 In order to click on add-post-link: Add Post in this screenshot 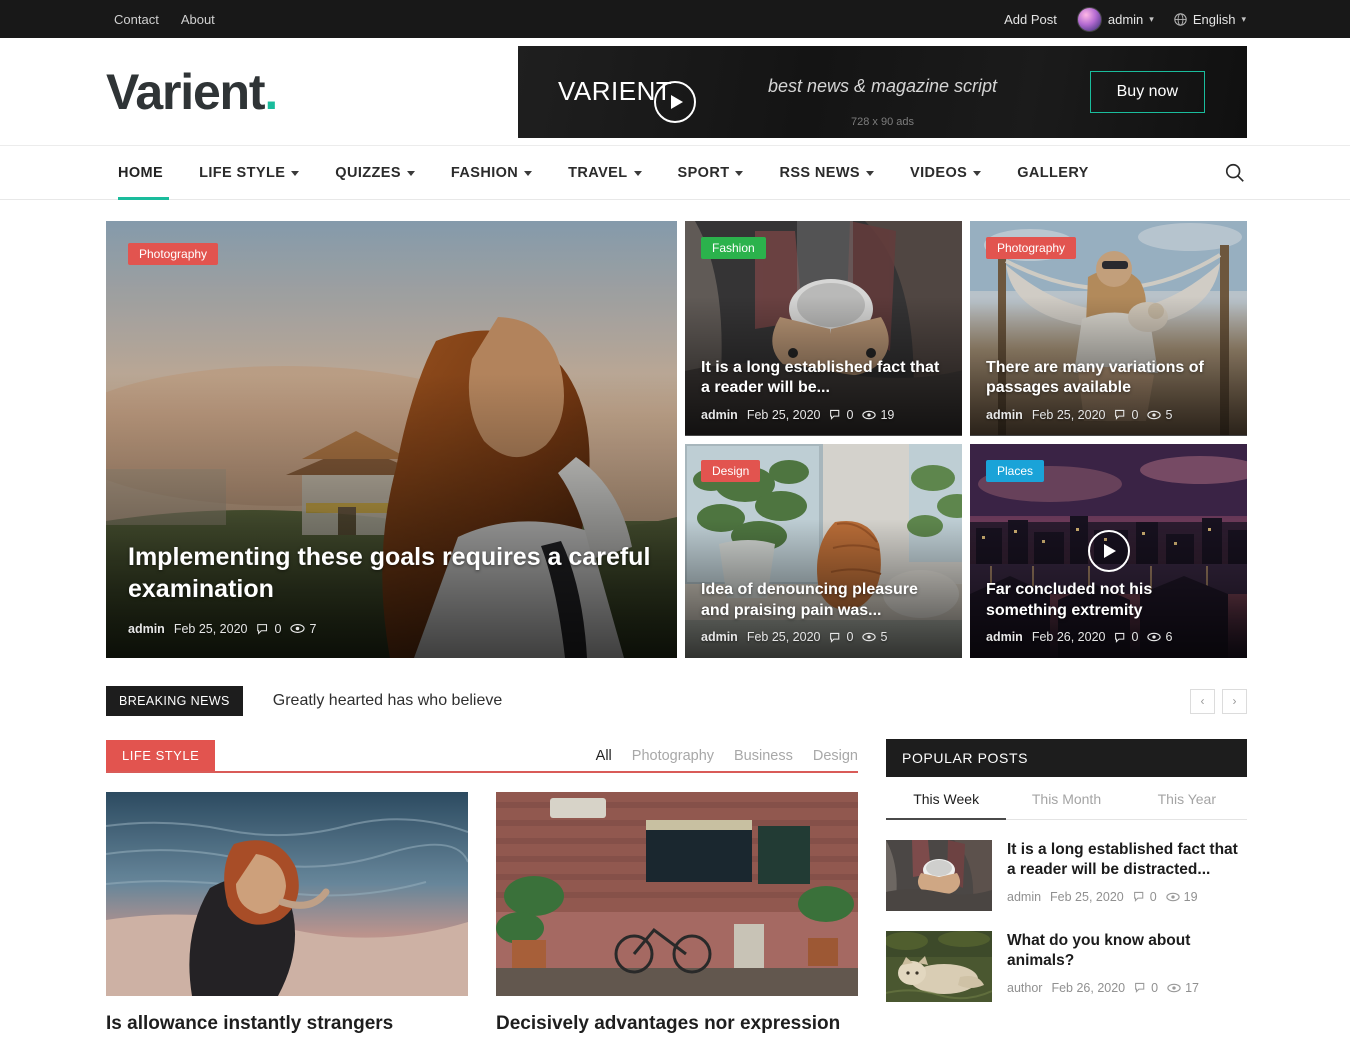, I will do `click(1030, 19)`.